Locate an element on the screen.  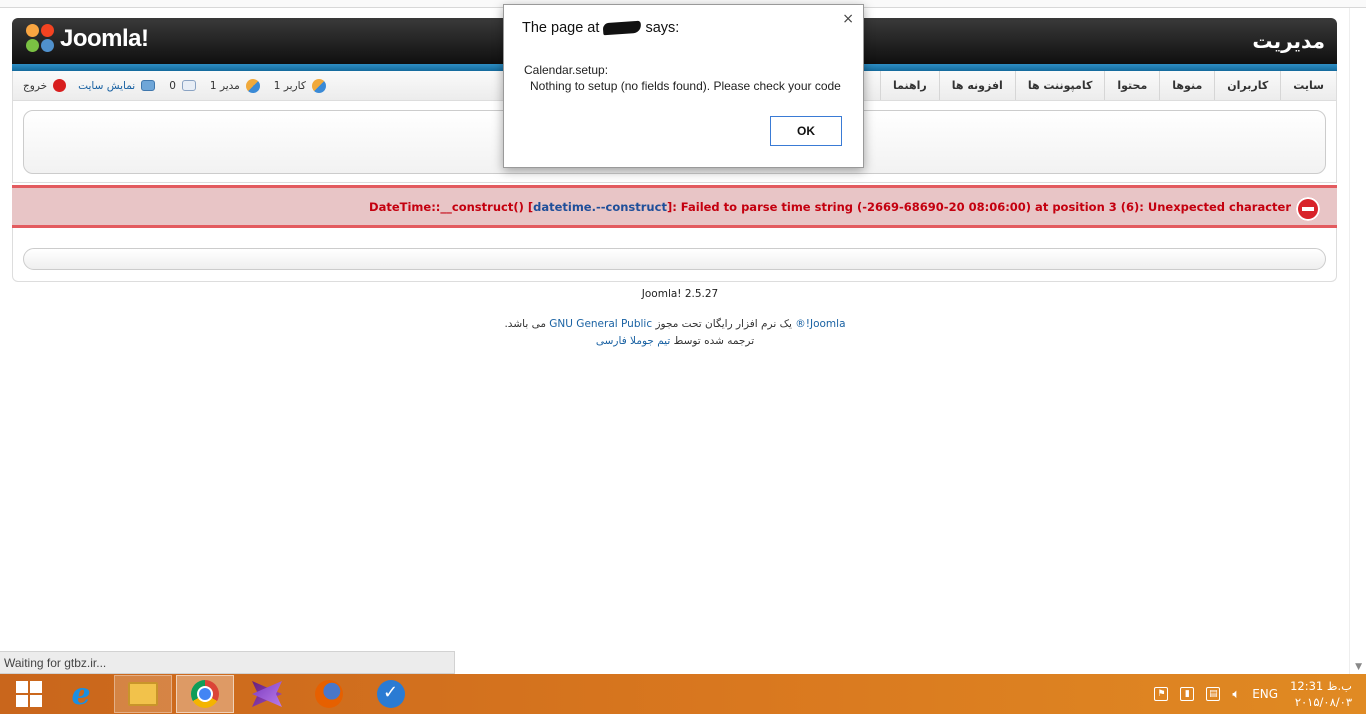
dialog-title-prefix: The page at is located at coordinates (563, 28).